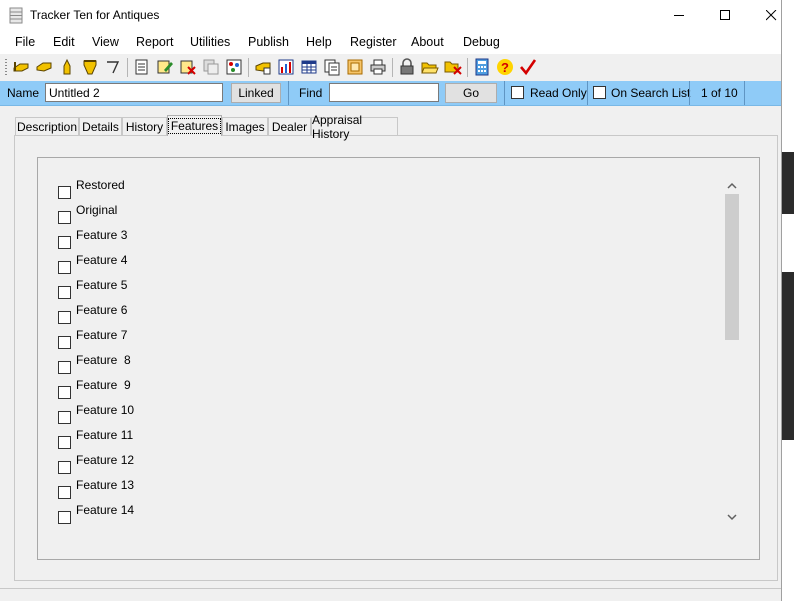  What do you see at coordinates (650, 93) in the screenshot?
I see `on-search-list-label: On Search List` at bounding box center [650, 93].